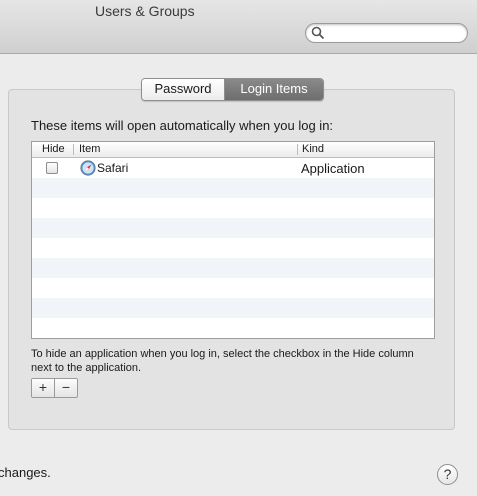 The width and height of the screenshot is (477, 496). What do you see at coordinates (233, 168) in the screenshot?
I see `table-row: Safari Application` at bounding box center [233, 168].